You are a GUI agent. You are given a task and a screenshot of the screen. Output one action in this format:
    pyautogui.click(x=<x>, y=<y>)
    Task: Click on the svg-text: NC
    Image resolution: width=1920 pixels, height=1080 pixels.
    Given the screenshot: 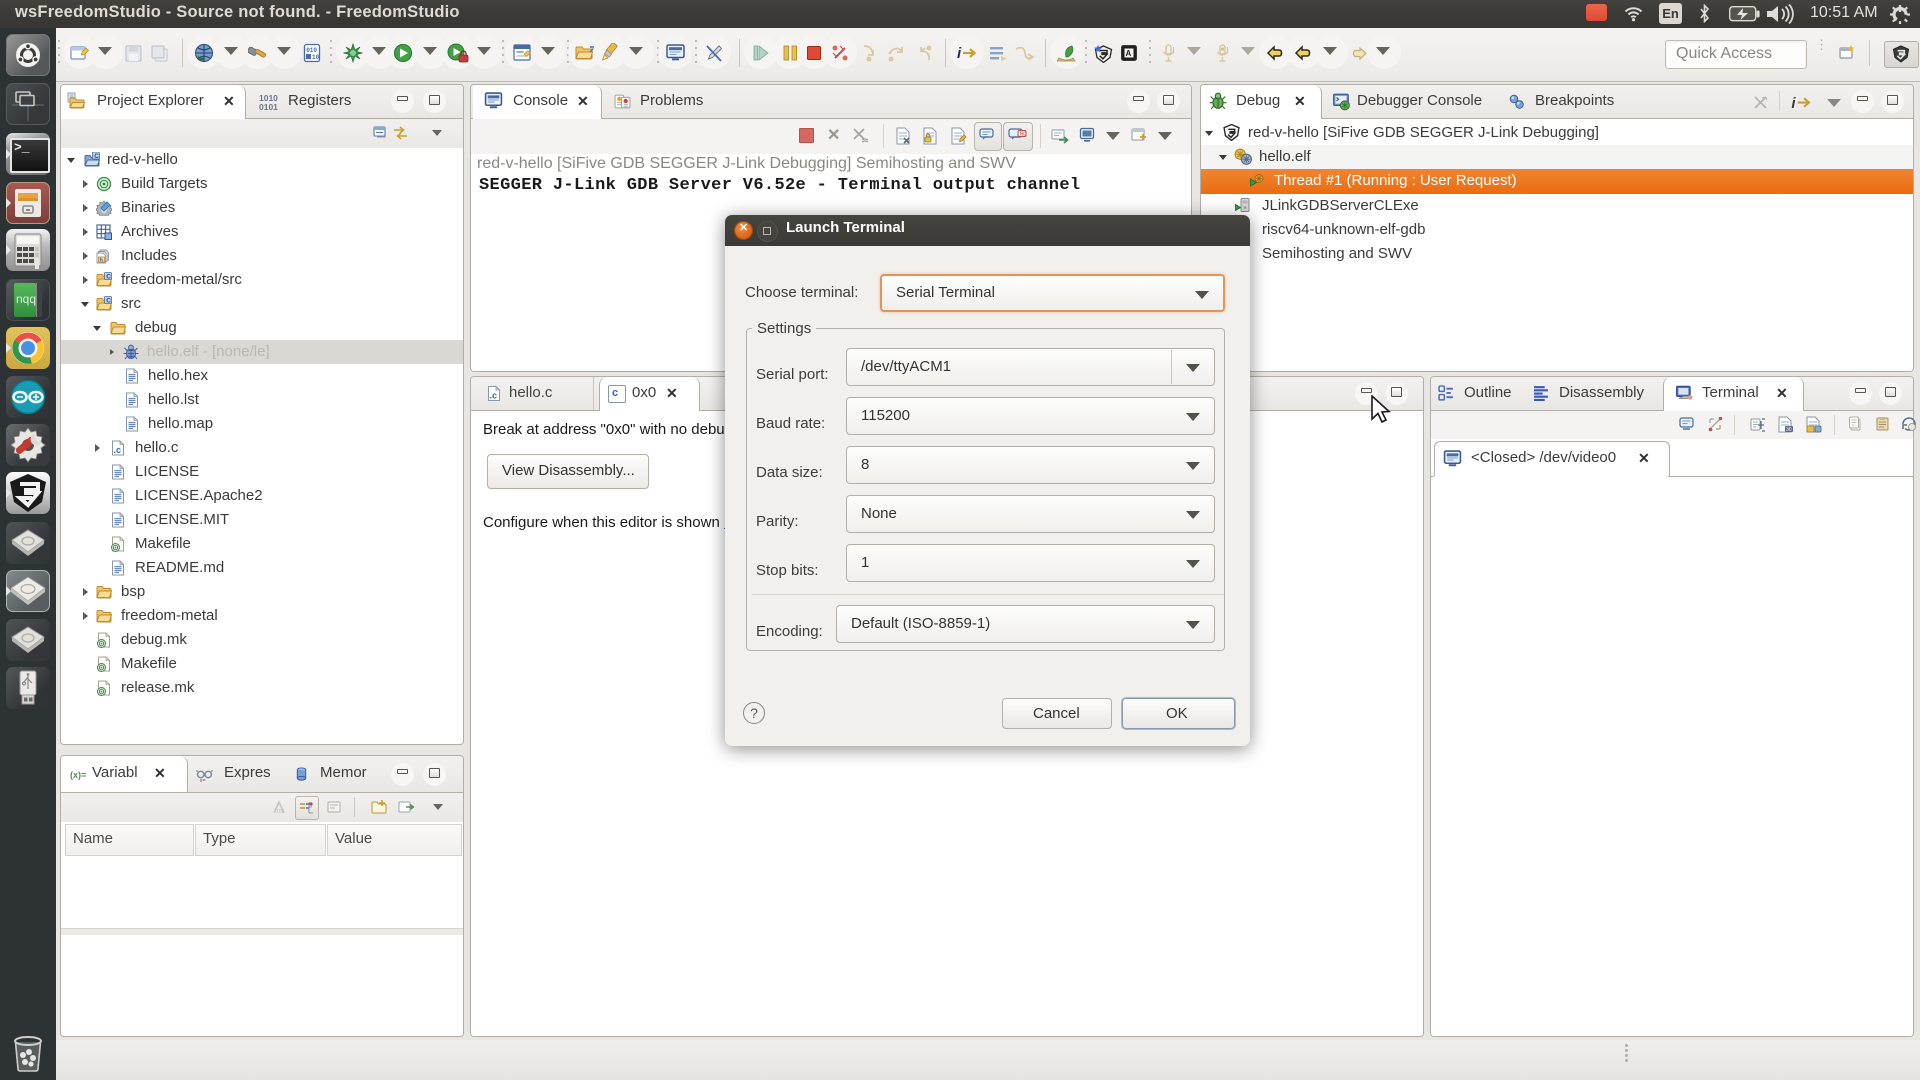 What is the action you would take?
    pyautogui.click(x=1024, y=135)
    